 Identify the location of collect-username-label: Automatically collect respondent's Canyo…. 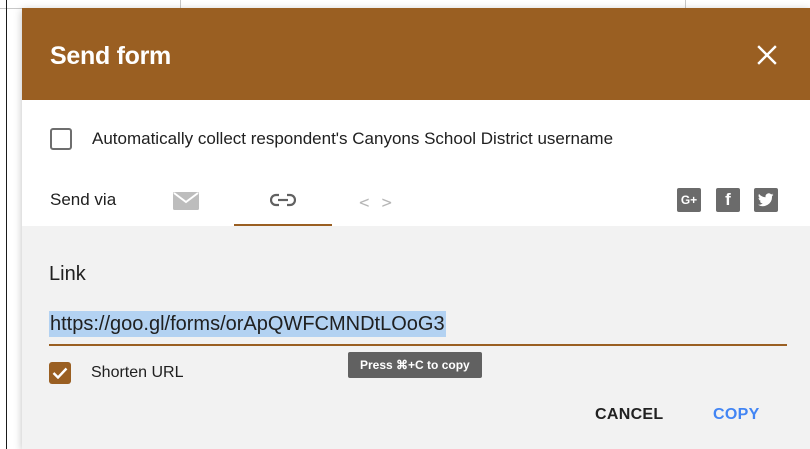
(353, 138).